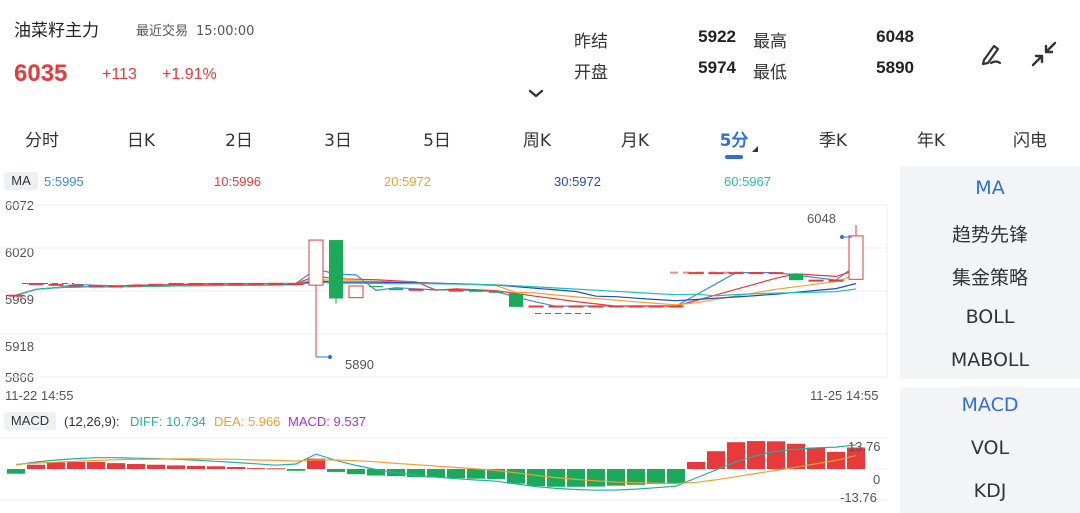 This screenshot has height=513, width=1080. I want to click on indicator-ma: MA, so click(990, 188).